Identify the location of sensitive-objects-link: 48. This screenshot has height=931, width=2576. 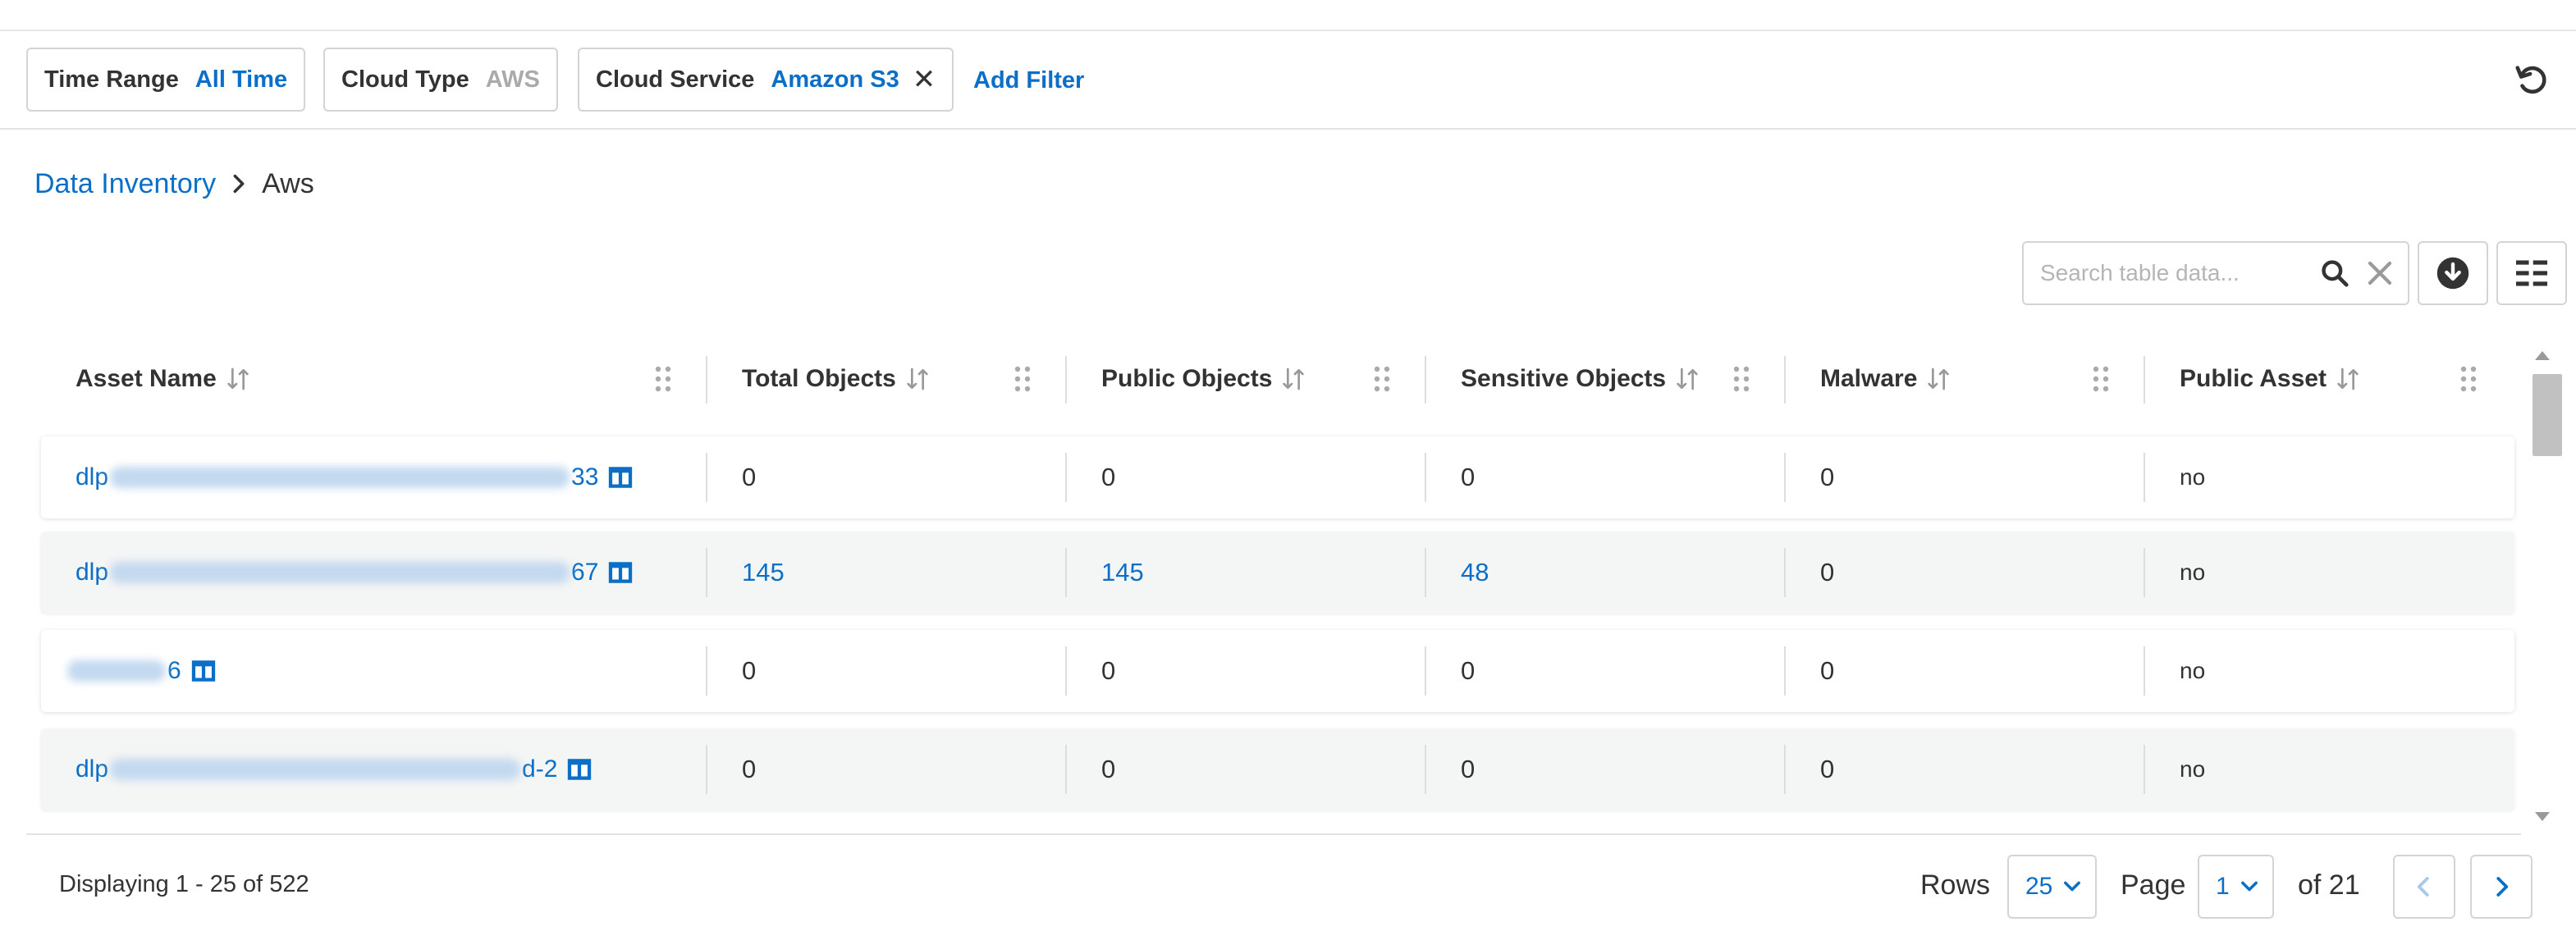
(1475, 573).